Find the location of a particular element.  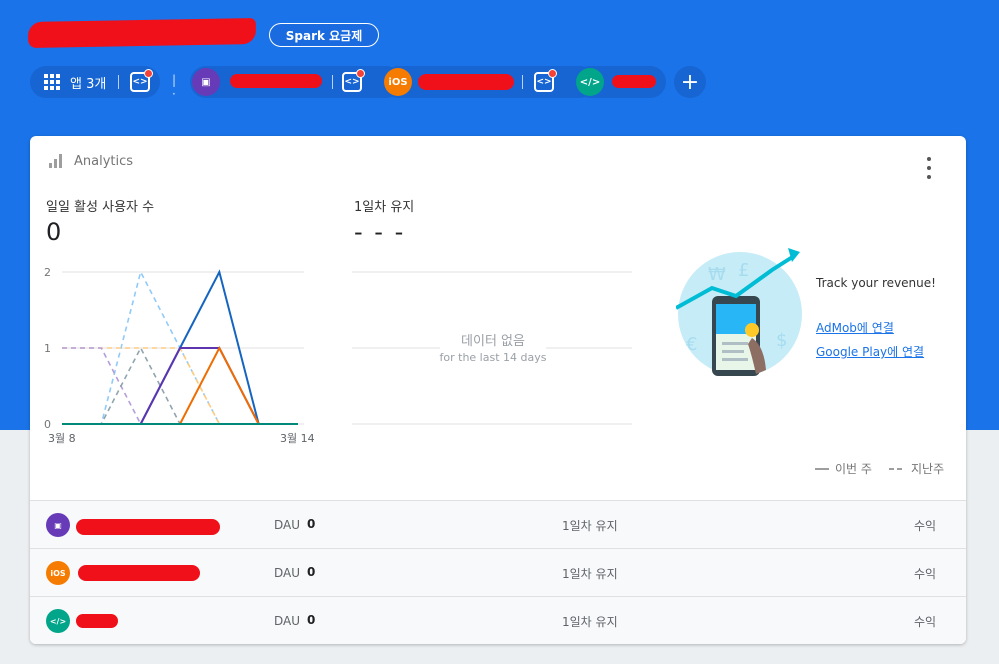

retention-label: 1일차 유지 is located at coordinates (384, 207).